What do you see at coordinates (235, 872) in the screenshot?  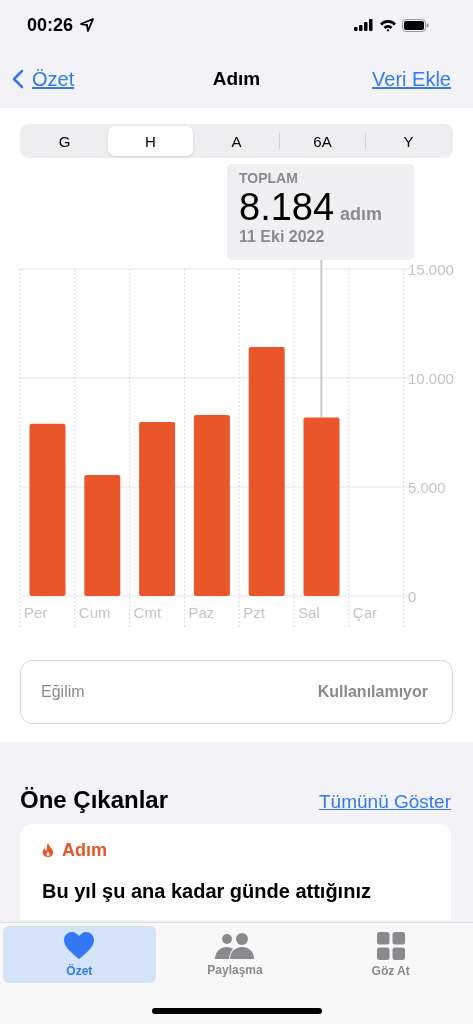 I see `highlight-card: Adım Bu yıl şu ana kadar günde attığınız` at bounding box center [235, 872].